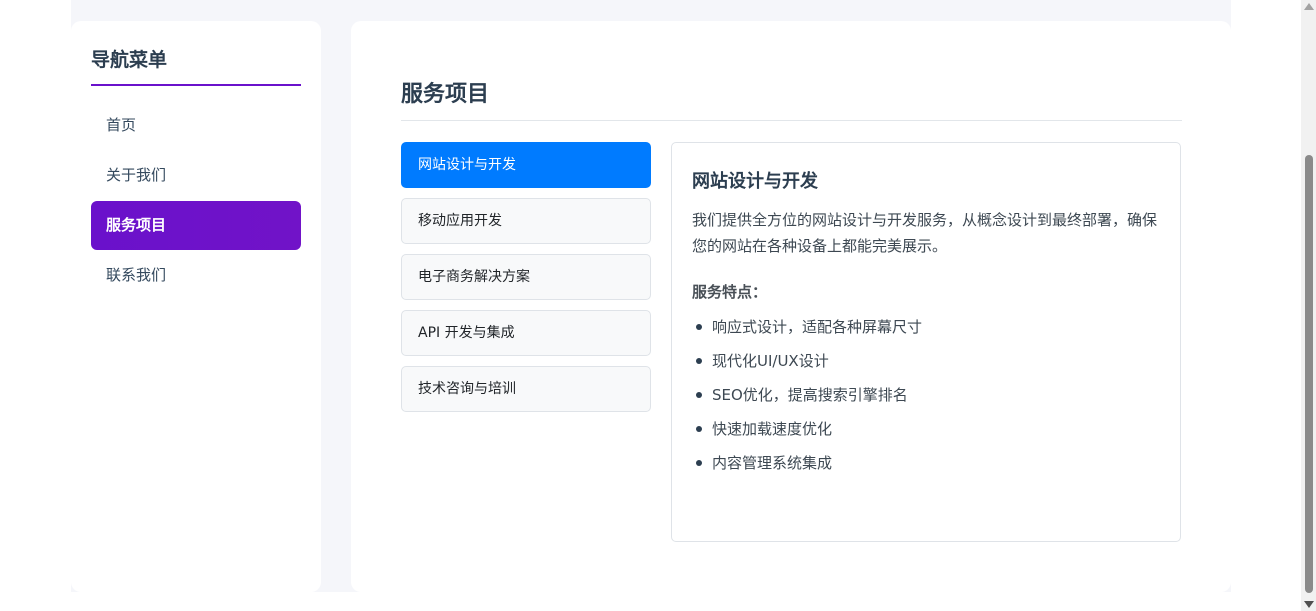  I want to click on page-title: 服务项目, so click(445, 94).